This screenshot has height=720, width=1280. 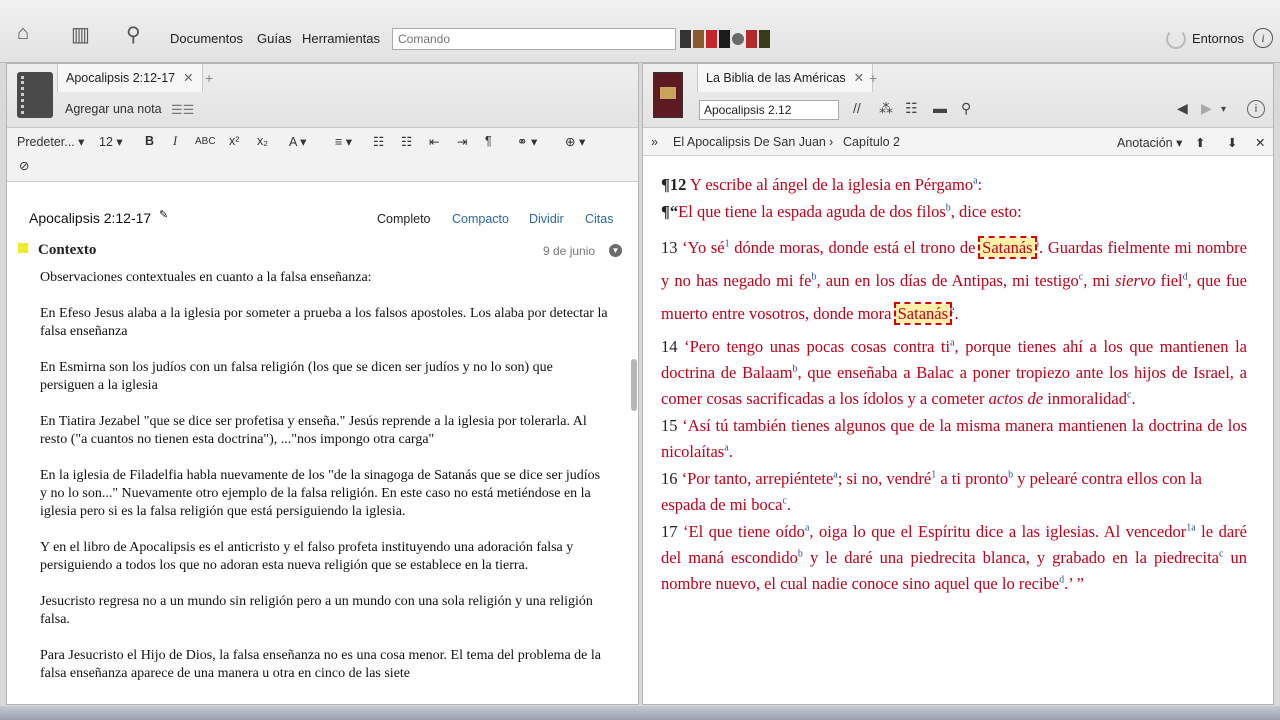 I want to click on note-title: Apocalipsis 2:12-17, so click(x=90, y=218).